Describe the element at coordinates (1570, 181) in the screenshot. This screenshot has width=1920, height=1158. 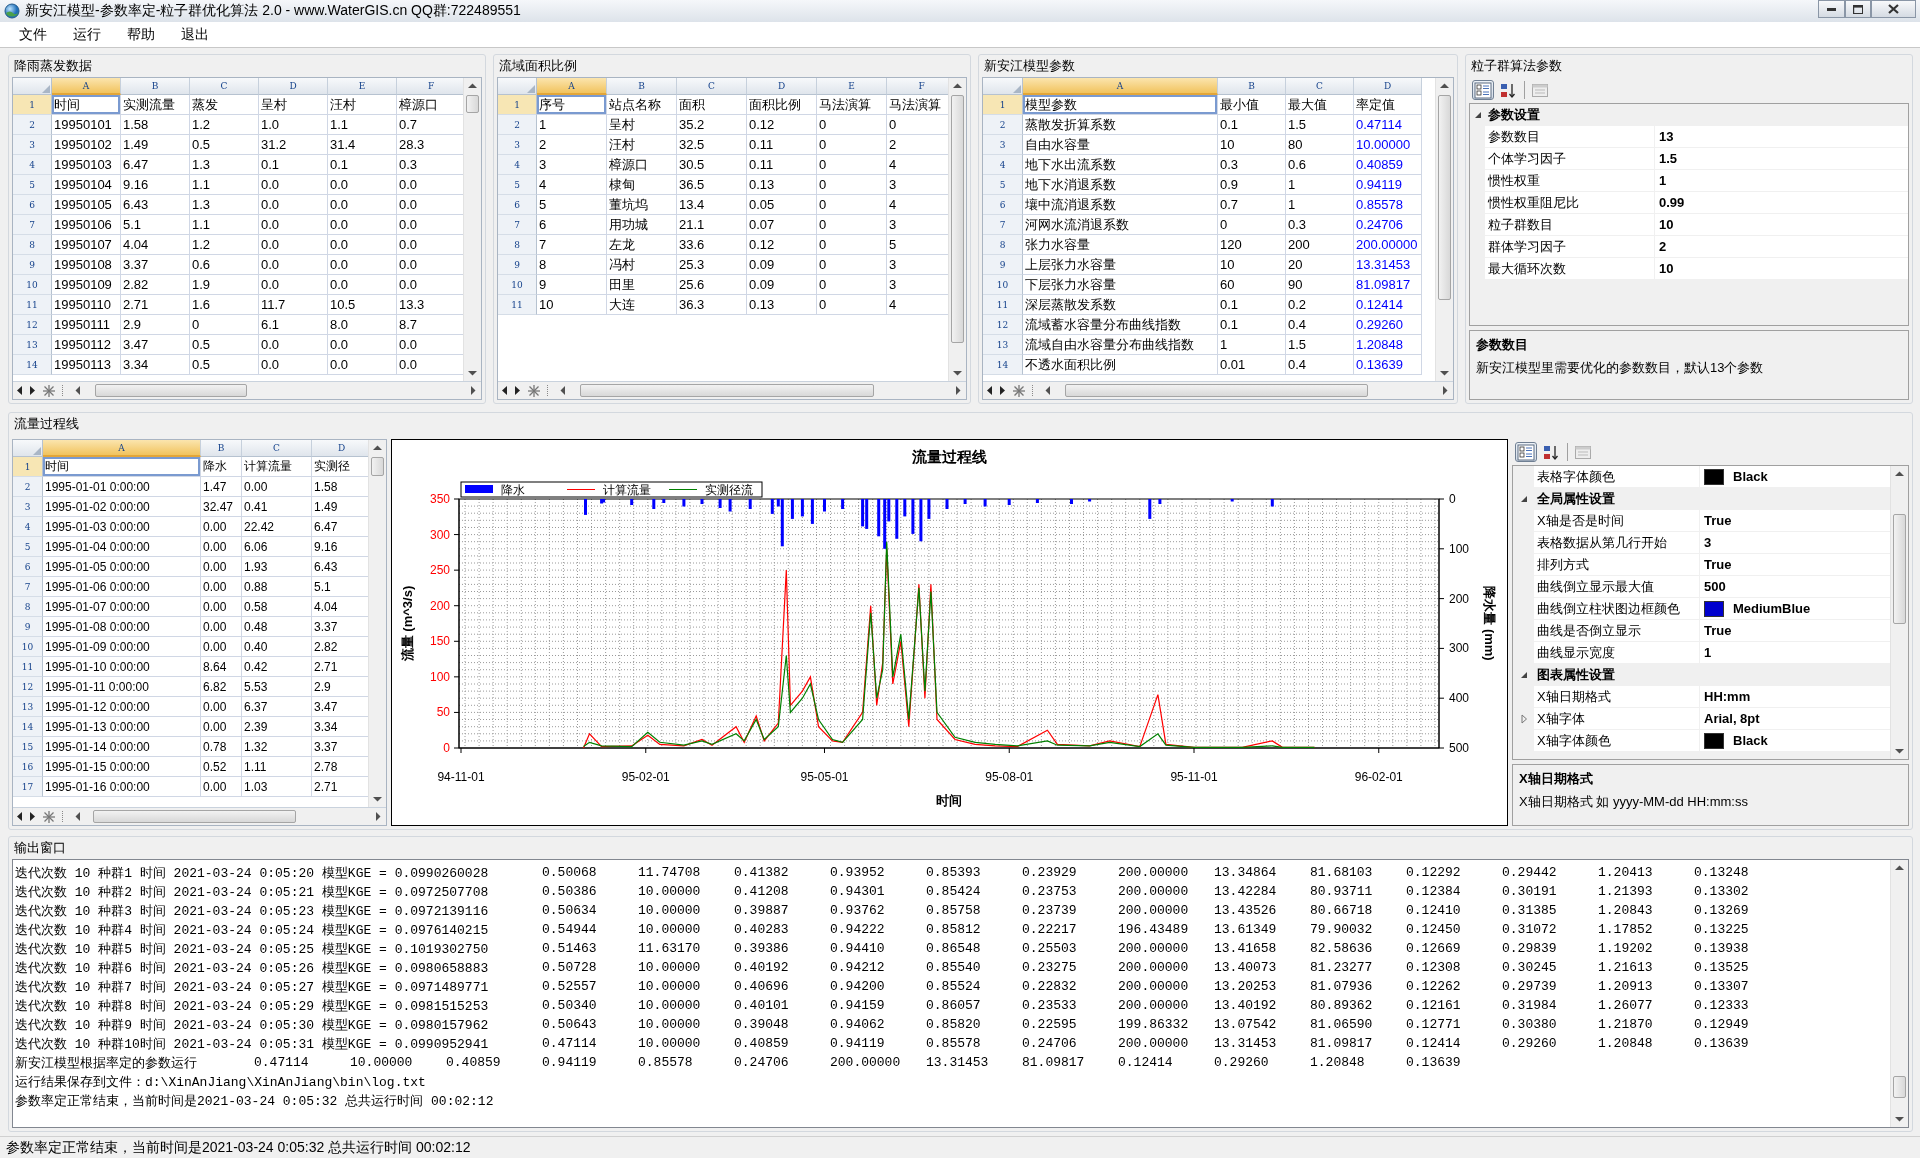
I see `property-name: 惯性权重` at that location.